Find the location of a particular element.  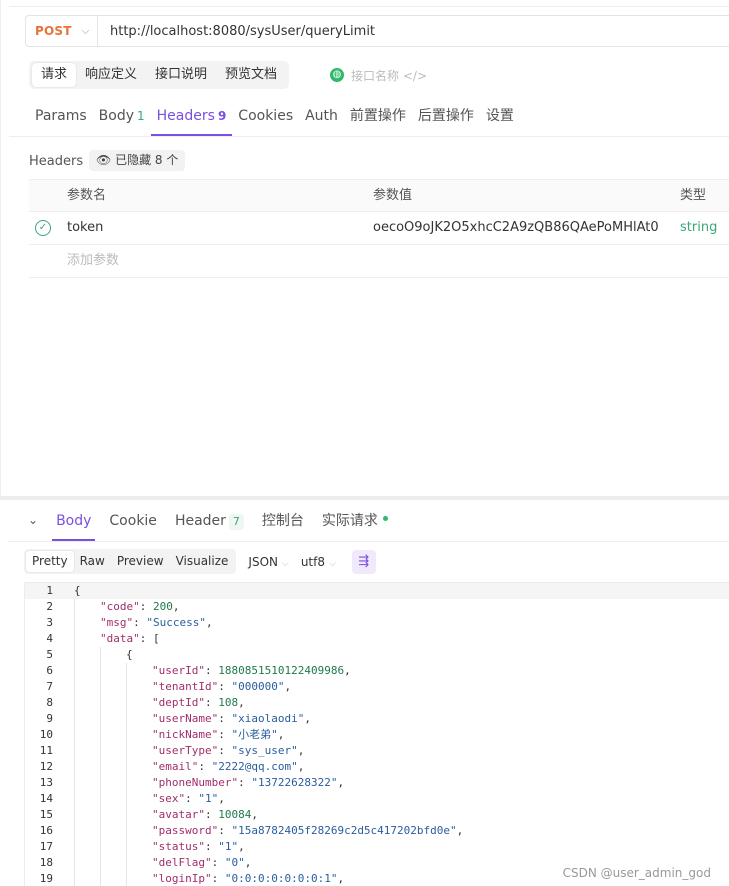

doc-tab-api-desc: 接口说明 is located at coordinates (181, 75).